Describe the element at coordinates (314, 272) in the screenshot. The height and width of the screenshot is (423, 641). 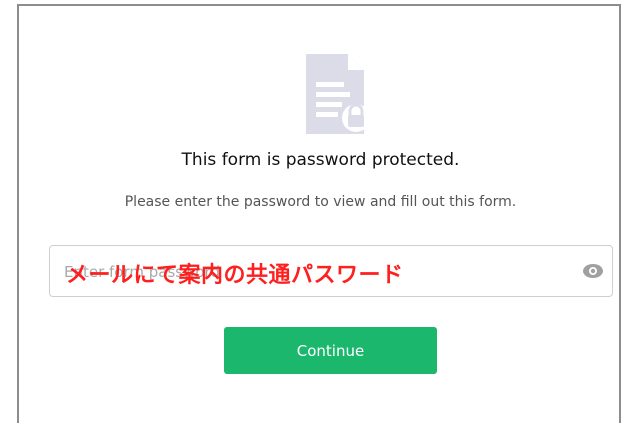
I see `password-input` at that location.